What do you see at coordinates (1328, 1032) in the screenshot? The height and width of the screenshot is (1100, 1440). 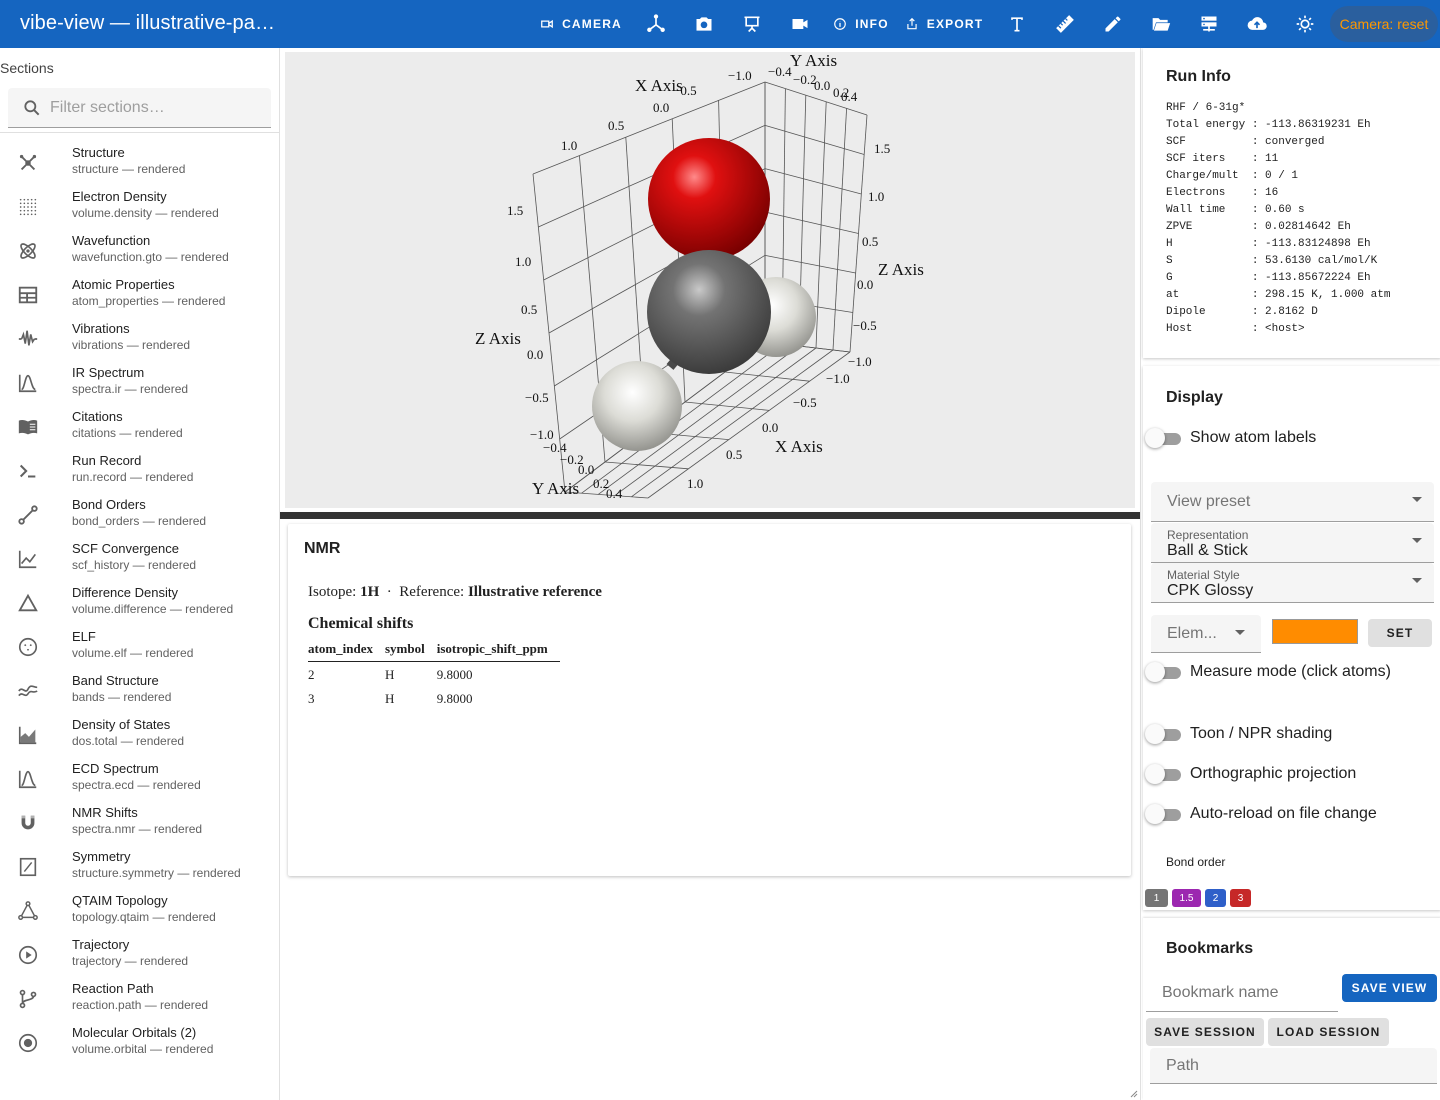 I see `load-session-button: LOAD SESSION` at bounding box center [1328, 1032].